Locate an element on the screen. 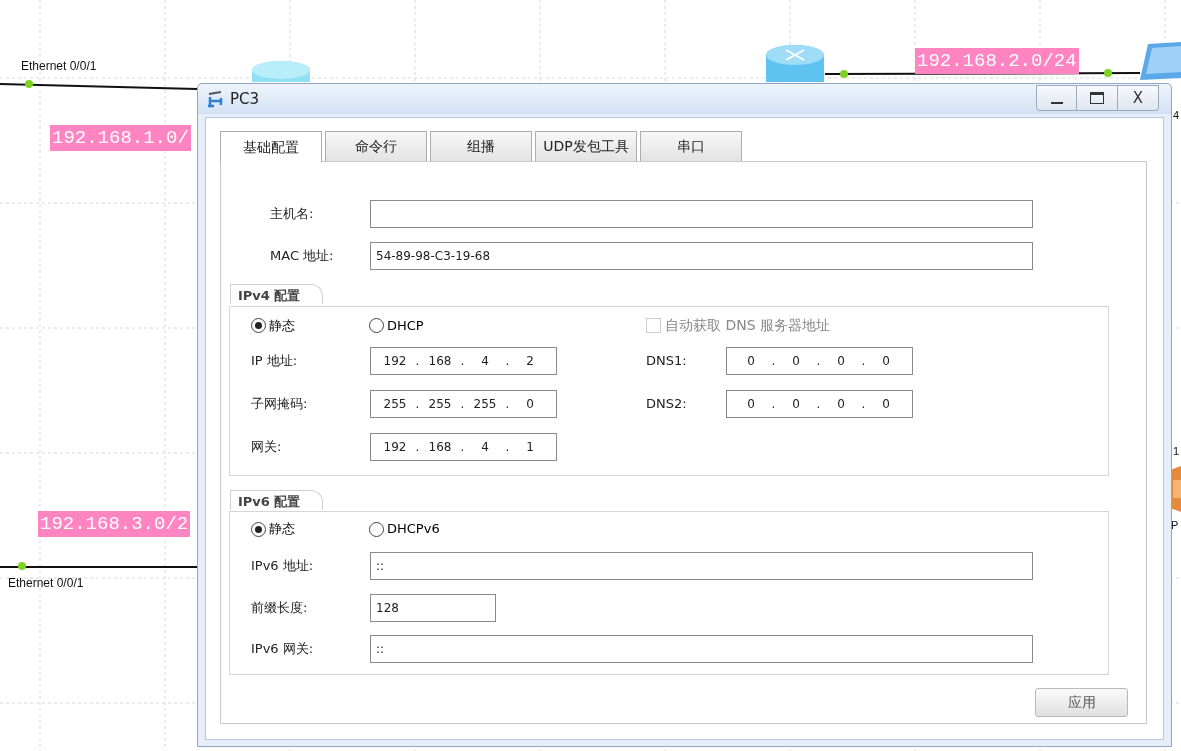 This screenshot has width=1181, height=751. field-label: 主机名: is located at coordinates (292, 214).